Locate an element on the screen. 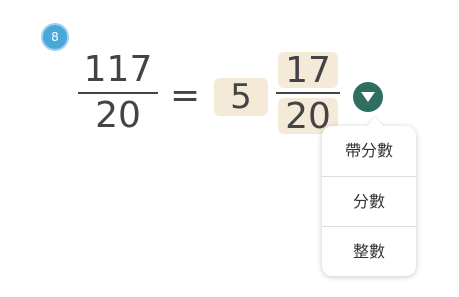 Image resolution: width=459 pixels, height=297 pixels. menu-caret is located at coordinates (375, 122).